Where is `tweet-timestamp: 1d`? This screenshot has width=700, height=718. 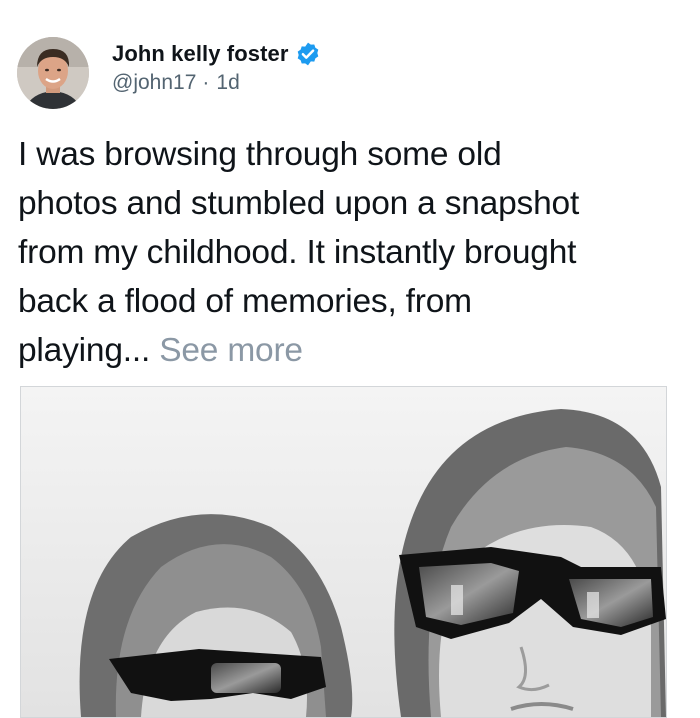 tweet-timestamp: 1d is located at coordinates (227, 83).